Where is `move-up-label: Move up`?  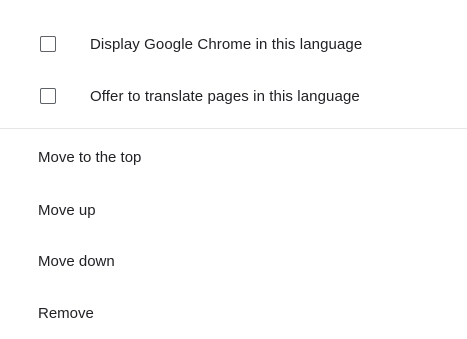
move-up-label: Move up is located at coordinates (67, 210).